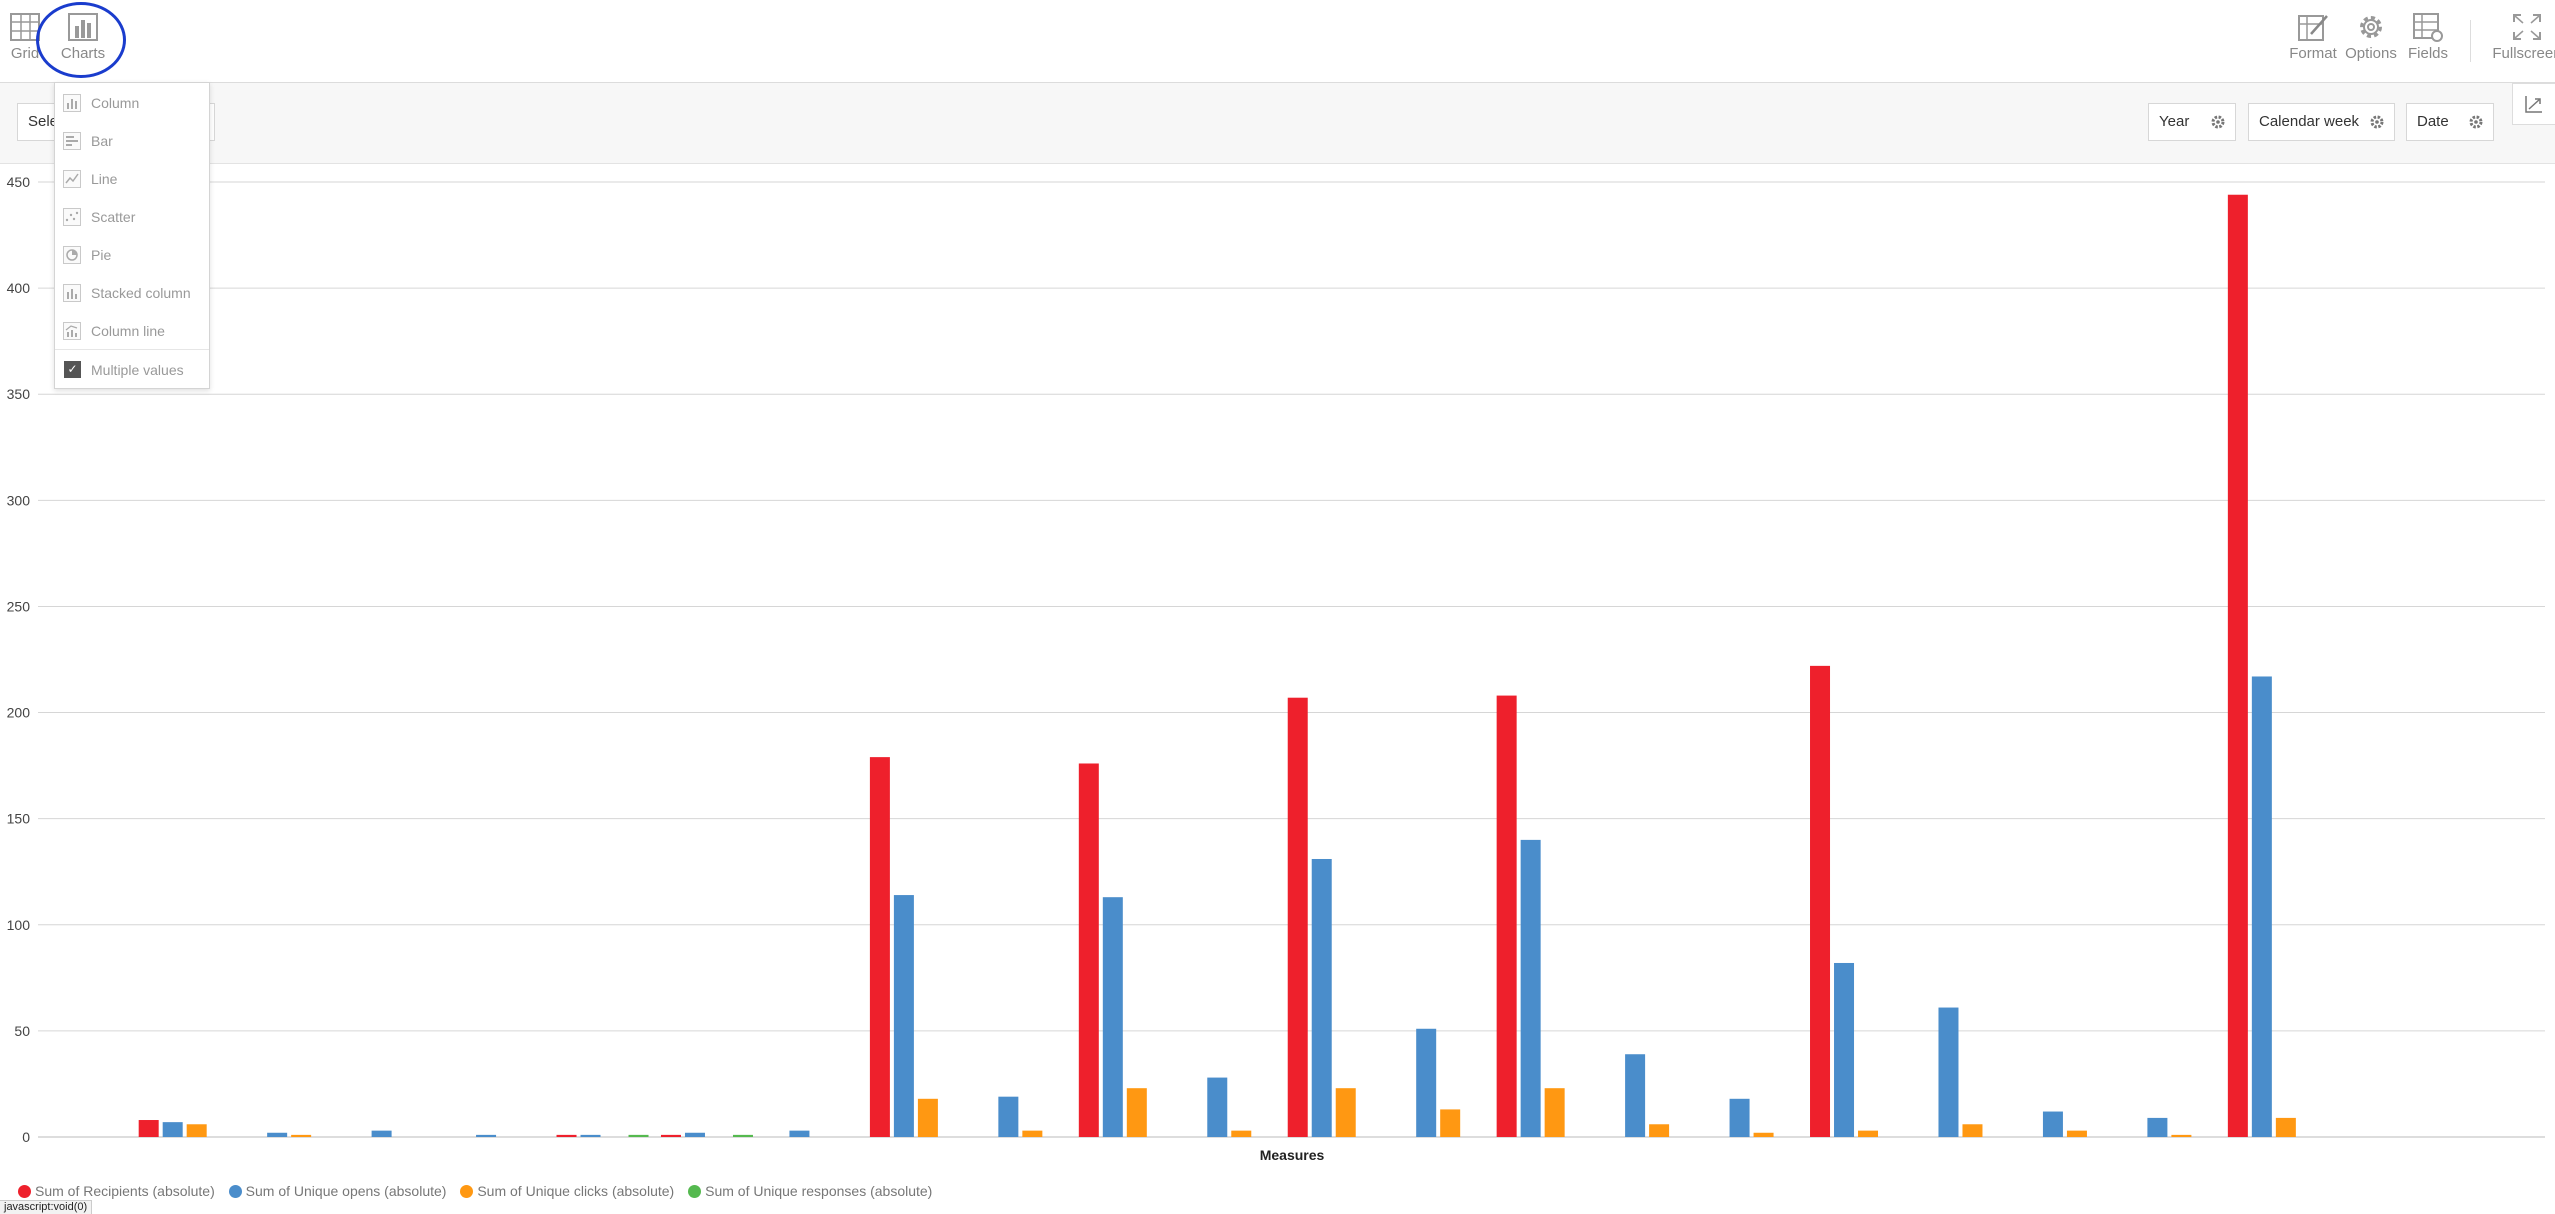 This screenshot has width=2555, height=1214. Describe the element at coordinates (2428, 44) in the screenshot. I see `fields-button: Fields` at that location.